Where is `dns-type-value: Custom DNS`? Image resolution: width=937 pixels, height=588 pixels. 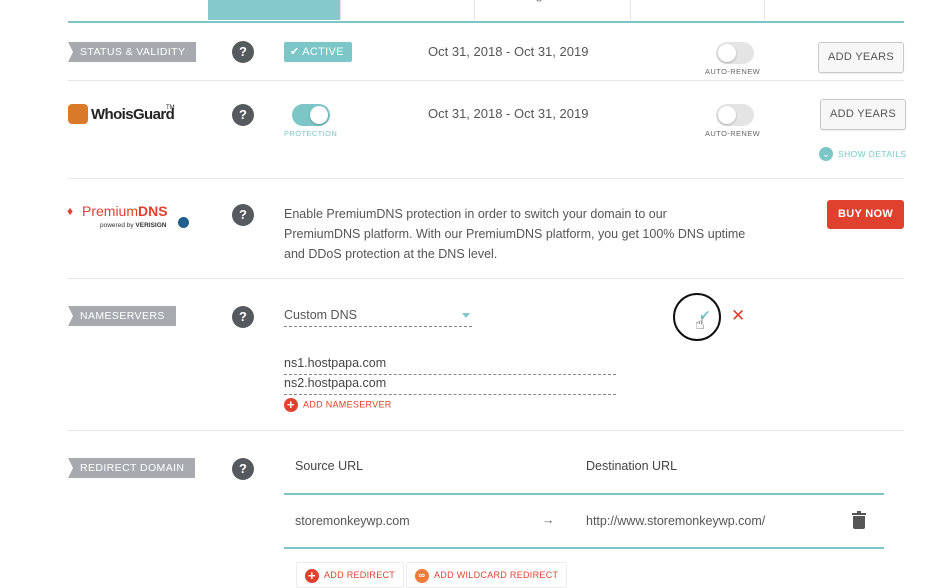 dns-type-value: Custom DNS is located at coordinates (320, 315).